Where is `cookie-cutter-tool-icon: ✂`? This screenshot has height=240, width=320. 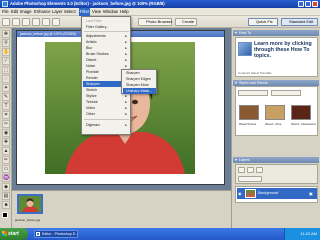 cookie-cutter-tool-icon: ✂ is located at coordinates (6, 124).